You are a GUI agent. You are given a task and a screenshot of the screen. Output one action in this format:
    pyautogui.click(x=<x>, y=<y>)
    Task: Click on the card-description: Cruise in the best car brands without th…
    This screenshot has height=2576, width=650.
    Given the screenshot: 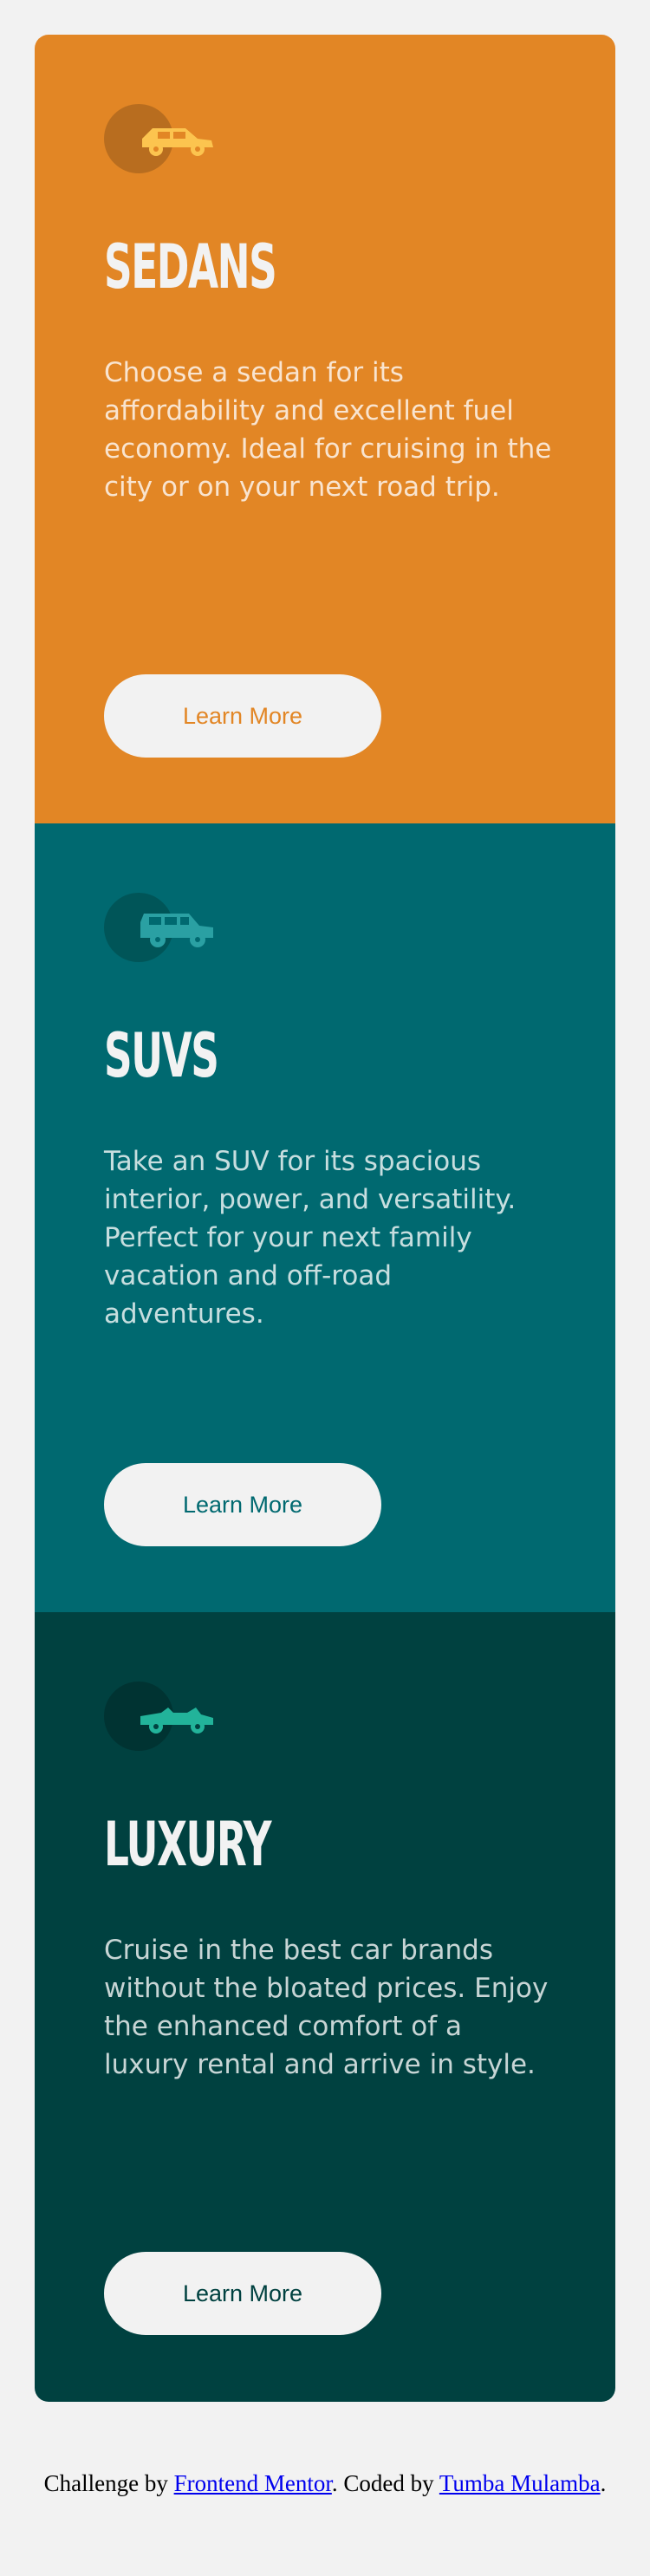 What is the action you would take?
    pyautogui.click(x=326, y=2007)
    